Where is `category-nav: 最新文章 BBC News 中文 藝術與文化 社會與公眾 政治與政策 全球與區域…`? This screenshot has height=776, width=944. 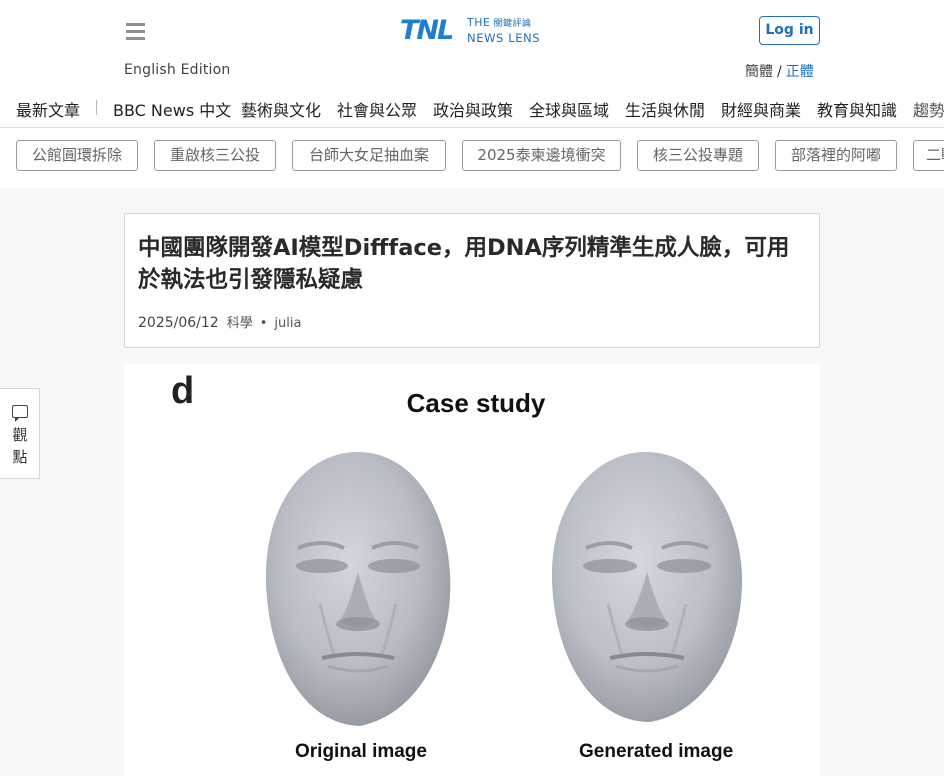
category-nav: 最新文章 BBC News 中文 藝術與文化 社會與公眾 政治與政策 全球與區域… is located at coordinates (472, 109).